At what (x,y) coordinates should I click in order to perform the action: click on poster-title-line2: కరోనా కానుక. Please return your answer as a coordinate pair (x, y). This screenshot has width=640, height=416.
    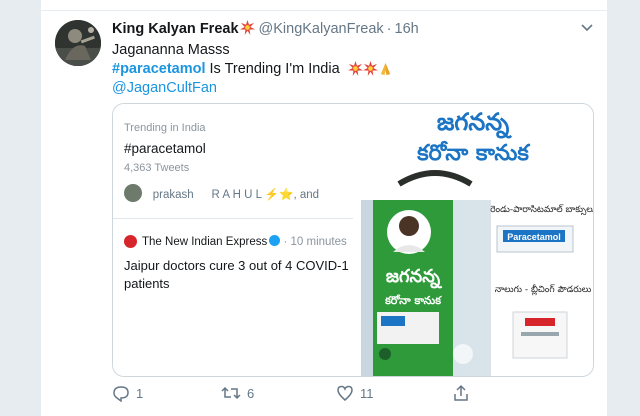
    Looking at the image, I should click on (473, 153).